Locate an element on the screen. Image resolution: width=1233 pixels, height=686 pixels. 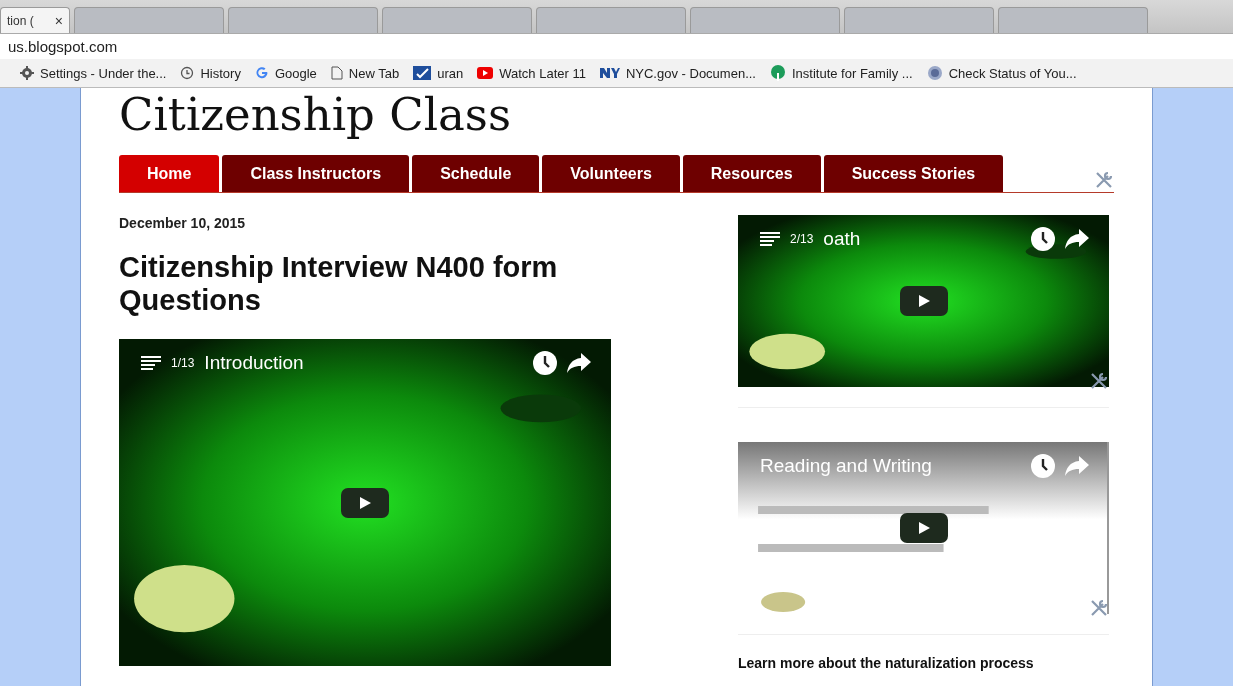
nav-tab: Class Instructors is located at coordinates (316, 173).